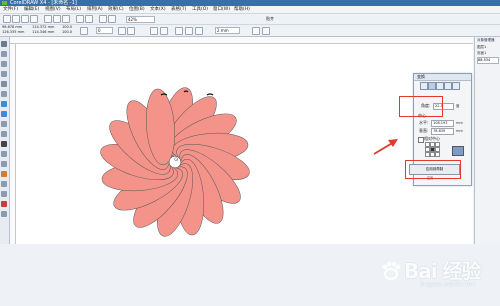 The image size is (500, 306). Describe the element at coordinates (448, 284) in the screenshot. I see `watermark-subtext: jingyan.baidu.com` at that location.